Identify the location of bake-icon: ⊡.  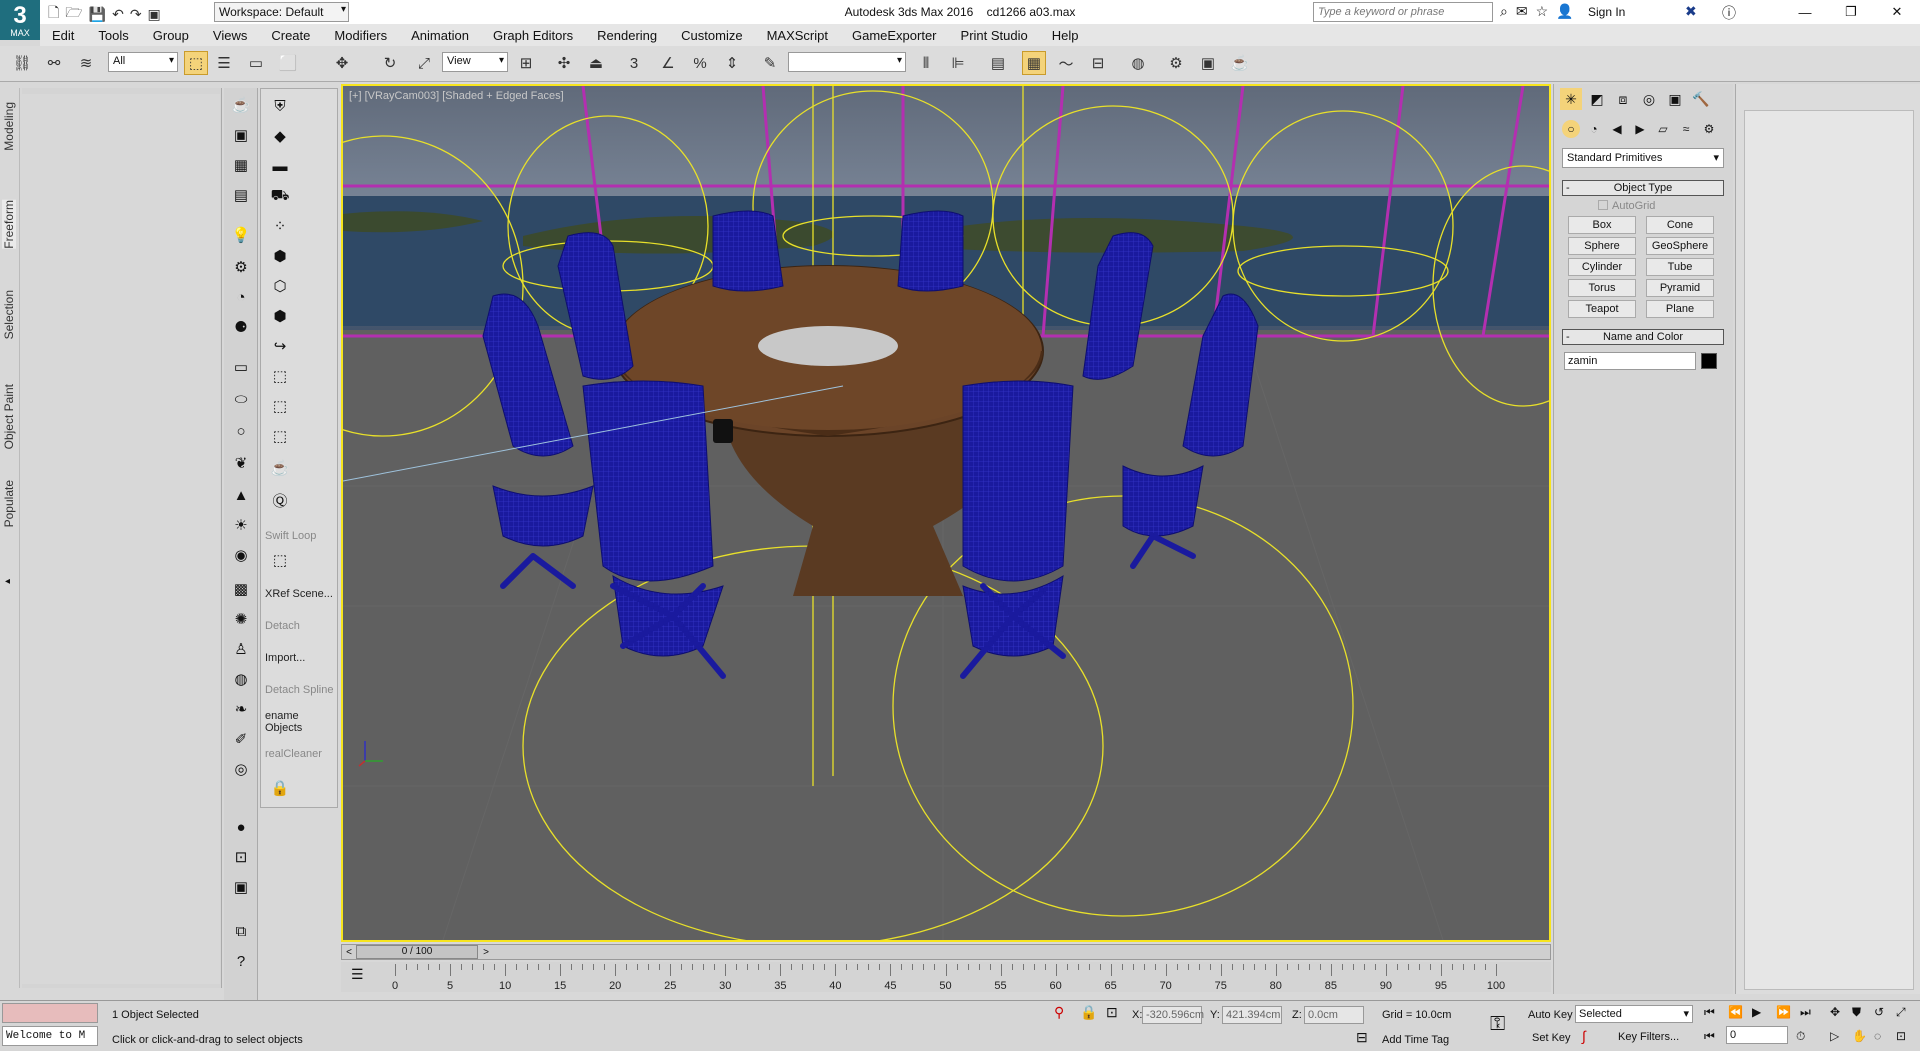
(241, 857).